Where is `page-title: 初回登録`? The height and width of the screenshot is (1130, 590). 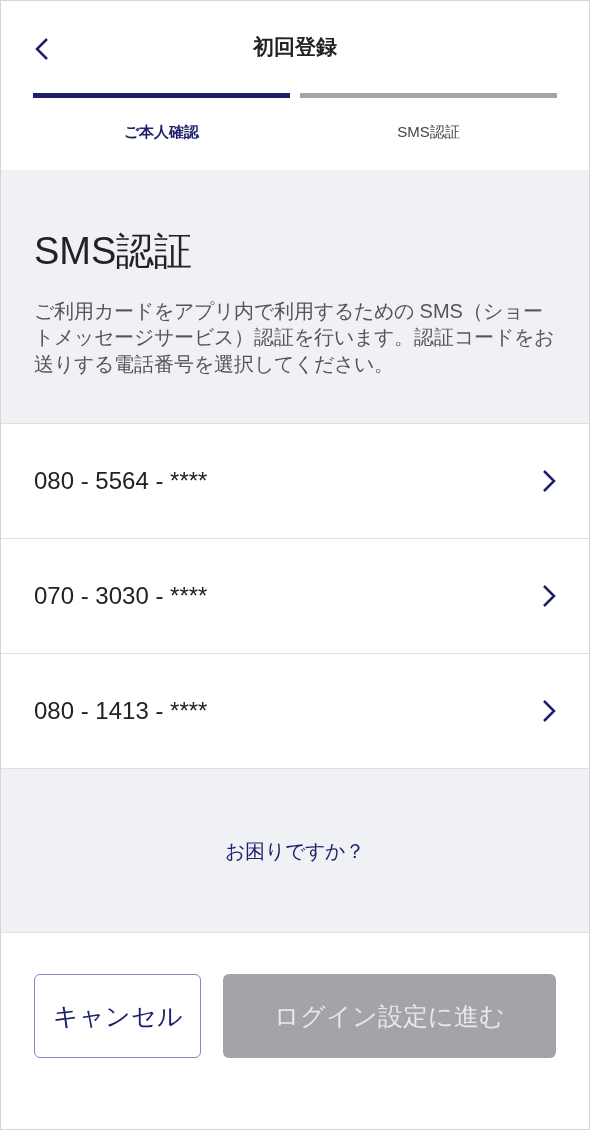
page-title: 初回登録 is located at coordinates (295, 47).